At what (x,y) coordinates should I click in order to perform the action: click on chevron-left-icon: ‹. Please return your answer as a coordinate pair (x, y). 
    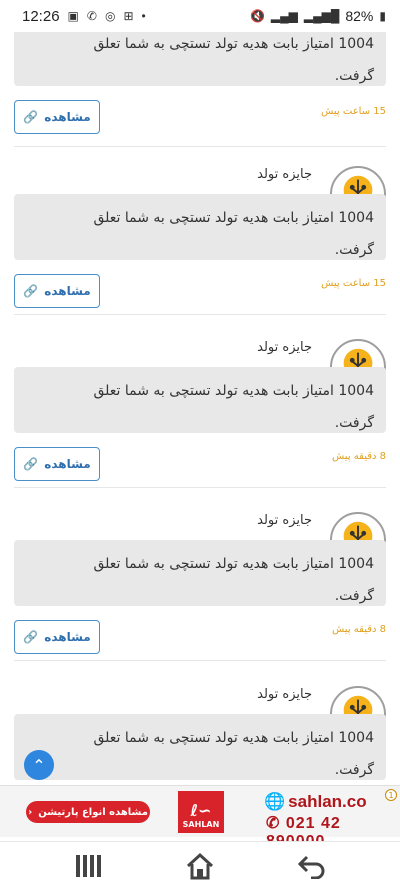
    Looking at the image, I should click on (30, 812).